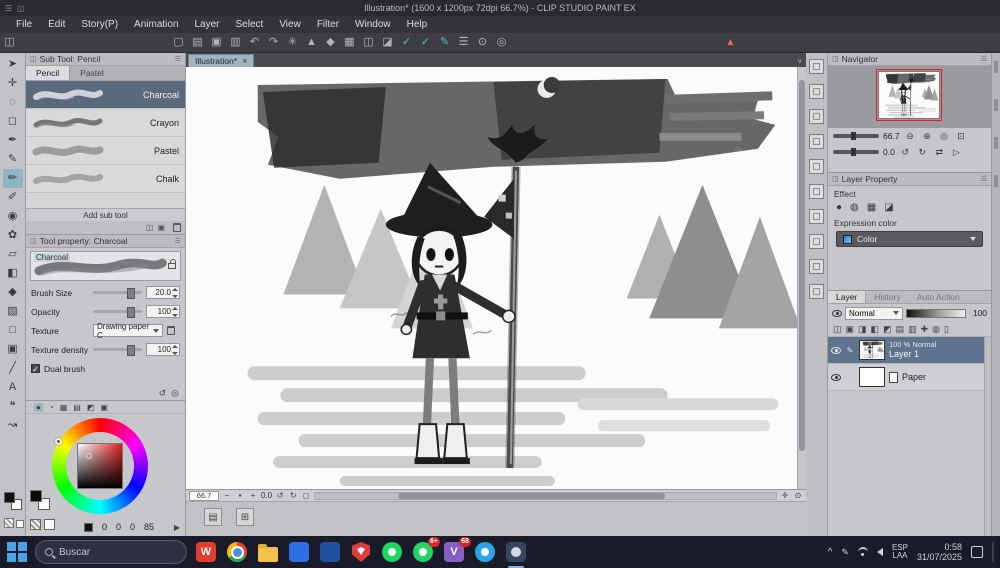 The image size is (1000, 568). I want to click on menu-story: Story(P), so click(99, 24).